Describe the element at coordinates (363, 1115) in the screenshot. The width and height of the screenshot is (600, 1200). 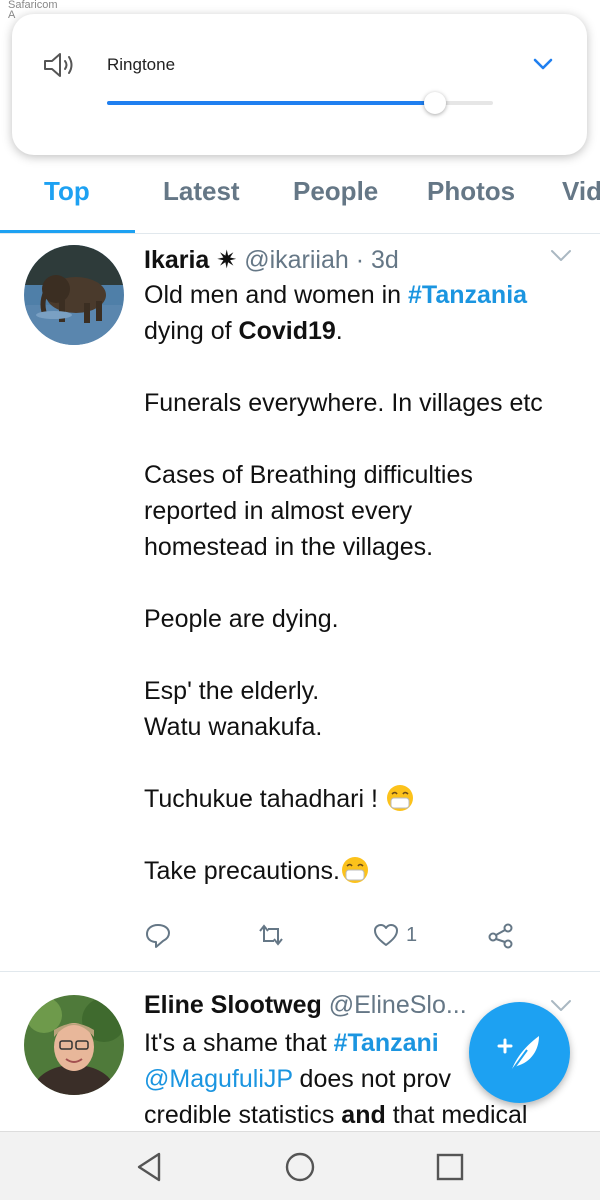
I see `bold-keyword: and` at that location.